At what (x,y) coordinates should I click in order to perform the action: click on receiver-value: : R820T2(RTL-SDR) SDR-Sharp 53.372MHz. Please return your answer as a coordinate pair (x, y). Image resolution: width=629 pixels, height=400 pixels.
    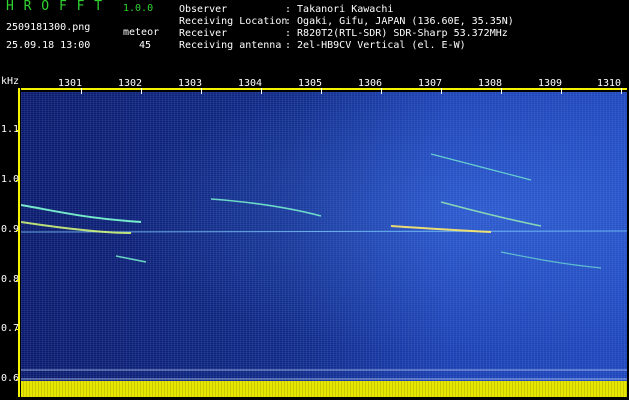
    Looking at the image, I should click on (396, 33).